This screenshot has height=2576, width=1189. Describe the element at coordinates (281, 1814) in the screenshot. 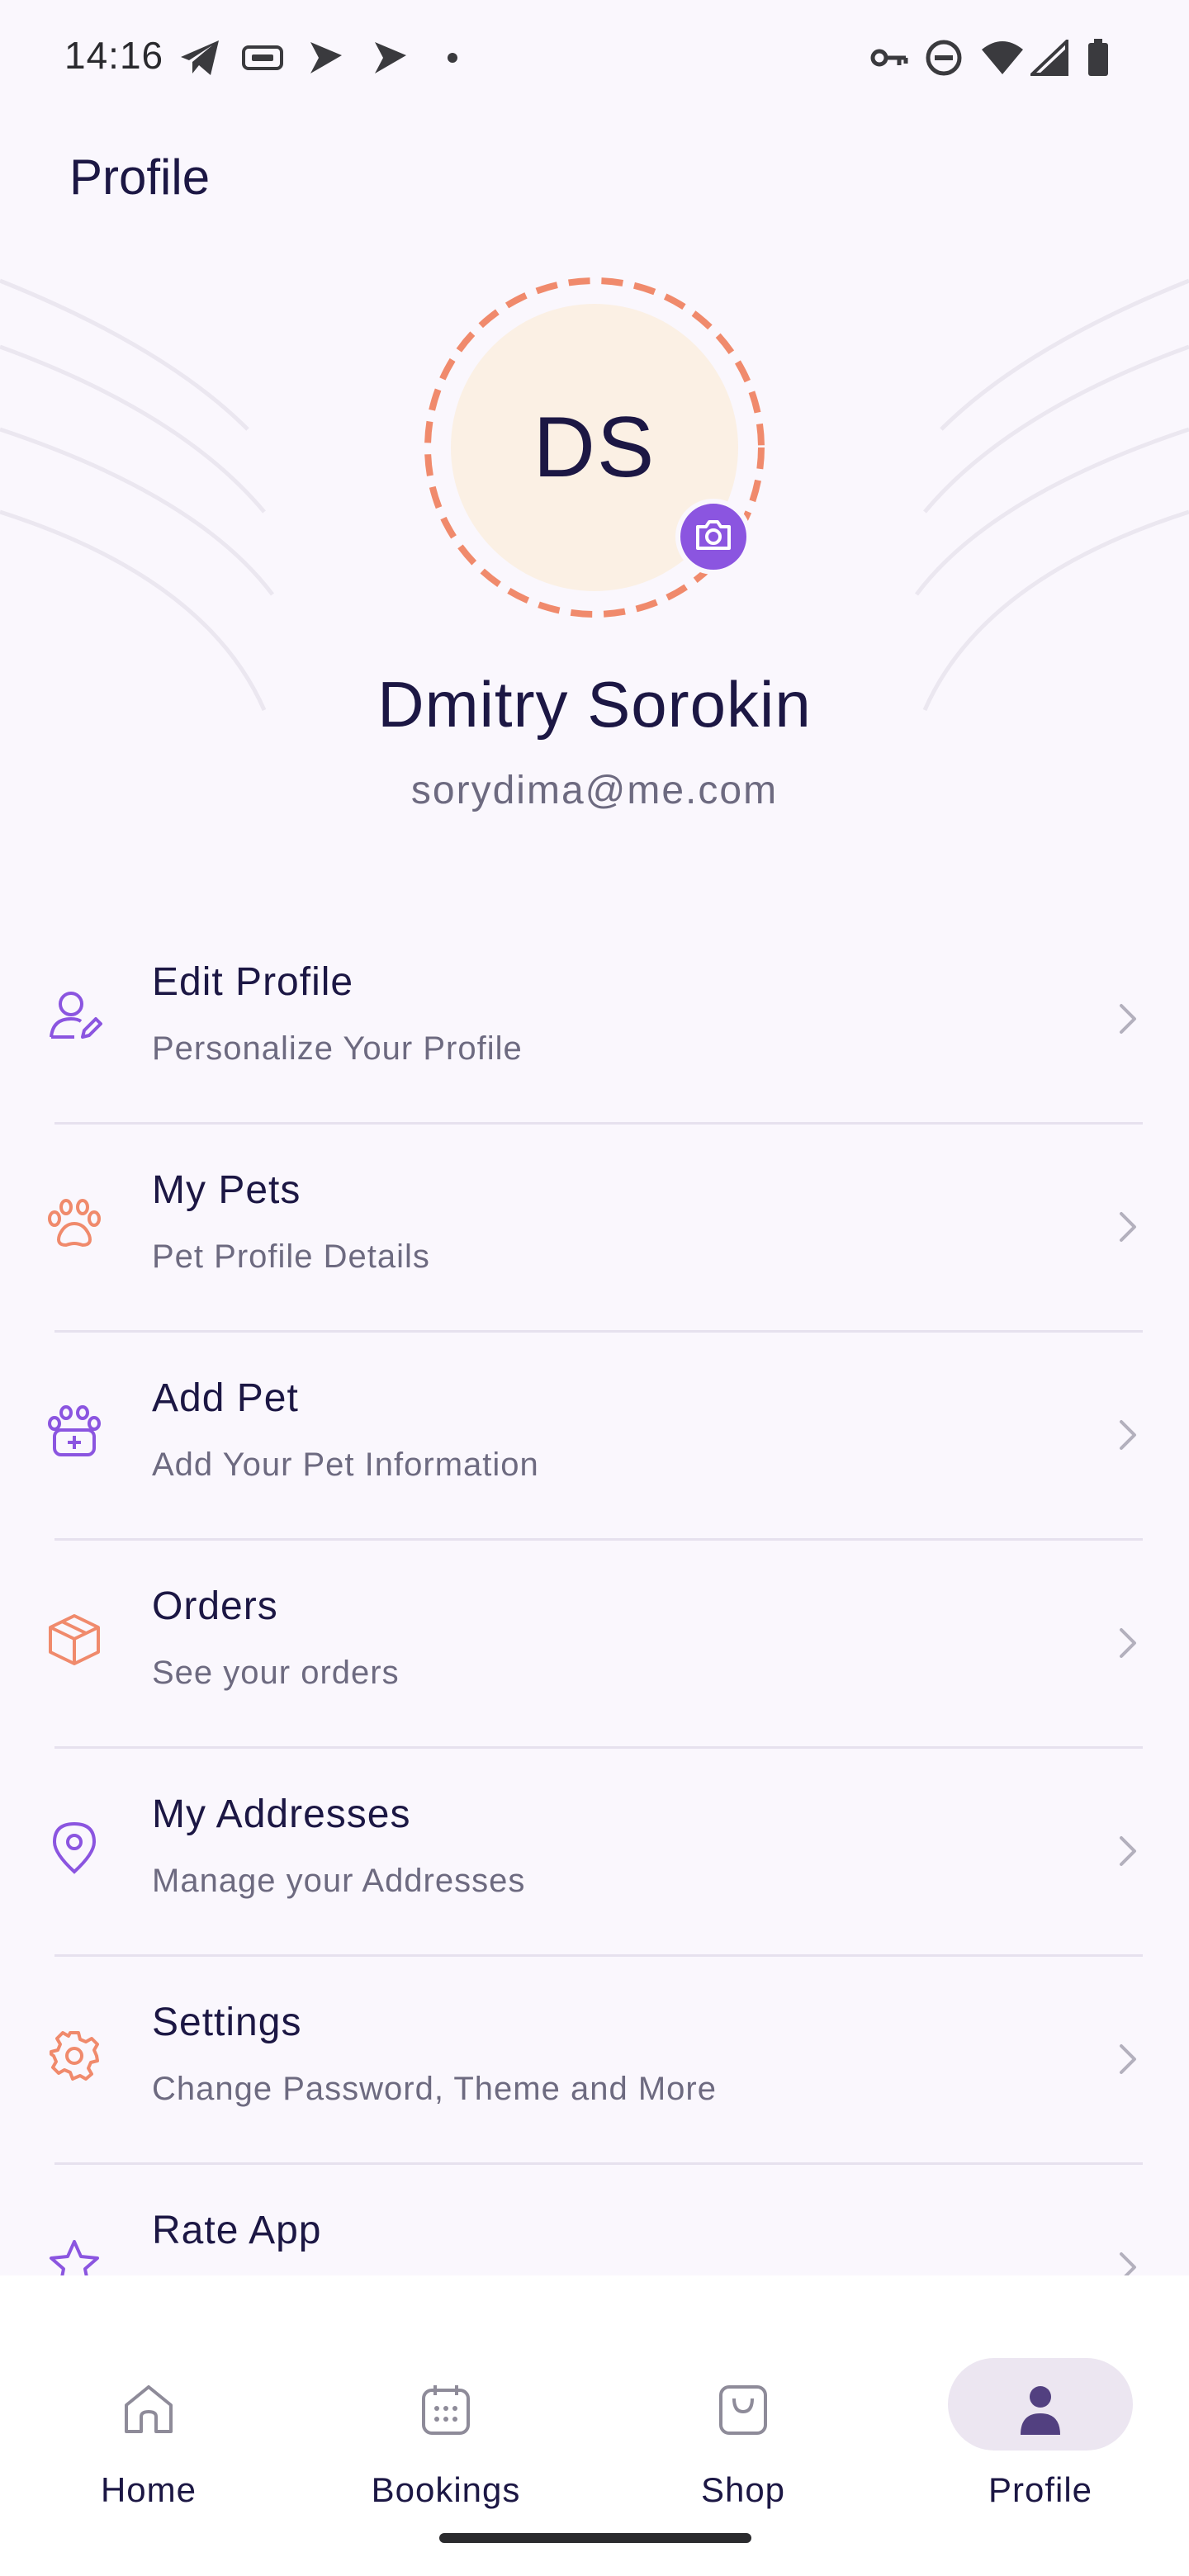

I see `menu-item-title: My Addresses` at that location.